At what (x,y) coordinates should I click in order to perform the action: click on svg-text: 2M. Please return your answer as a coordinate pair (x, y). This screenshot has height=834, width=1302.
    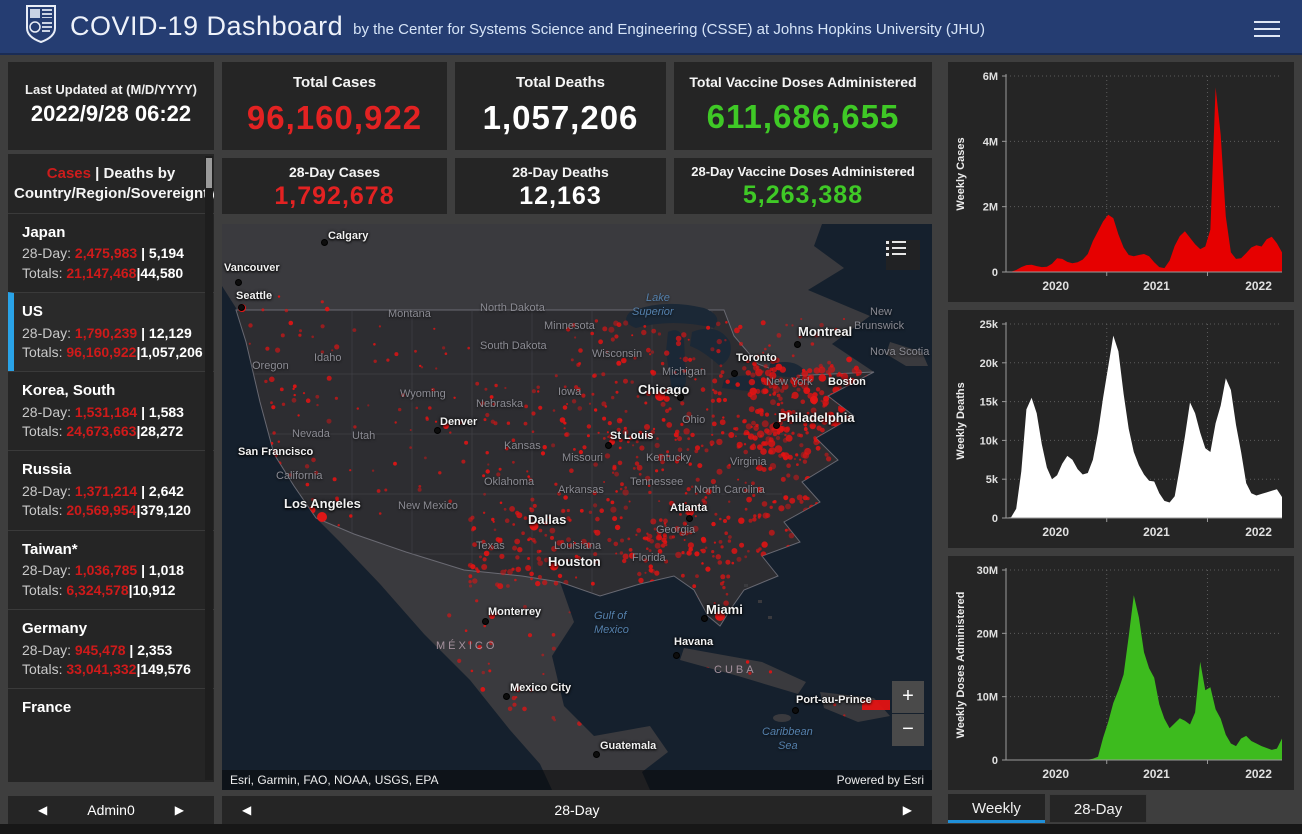
    Looking at the image, I should click on (990, 208).